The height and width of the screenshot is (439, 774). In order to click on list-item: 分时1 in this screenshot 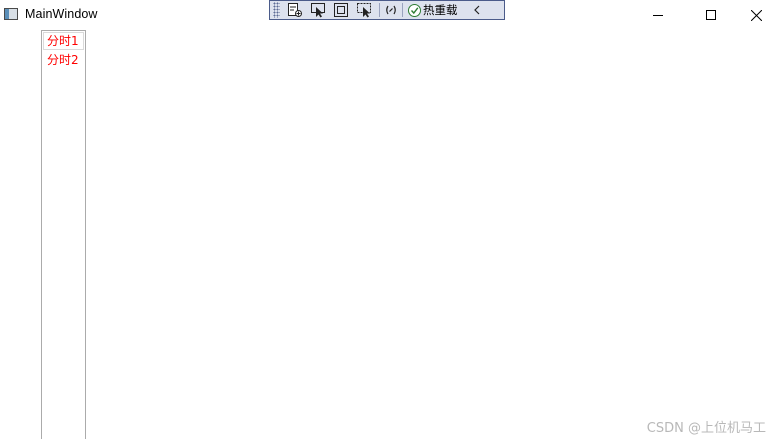, I will do `click(63, 41)`.